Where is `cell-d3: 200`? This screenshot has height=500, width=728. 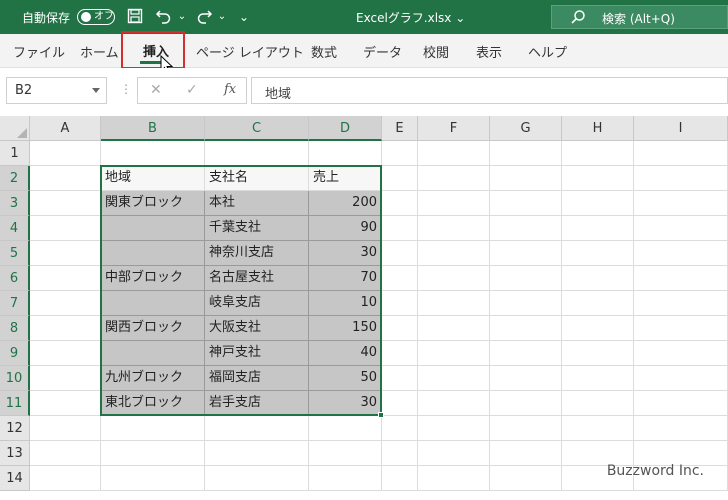
cell-d3: 200 is located at coordinates (345, 203).